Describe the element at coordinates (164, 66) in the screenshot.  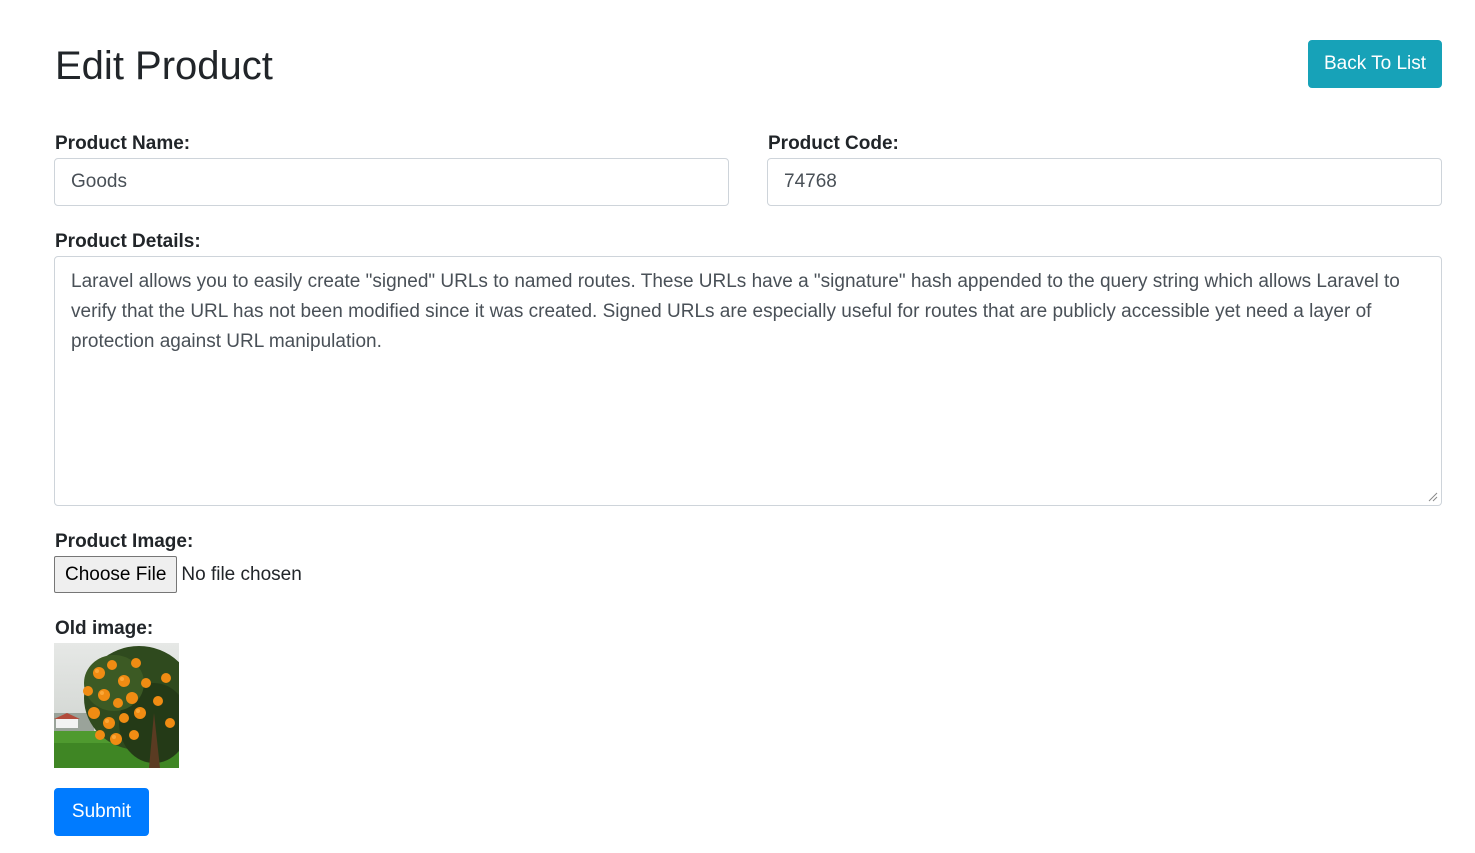
I see `page-title: Edit Product` at that location.